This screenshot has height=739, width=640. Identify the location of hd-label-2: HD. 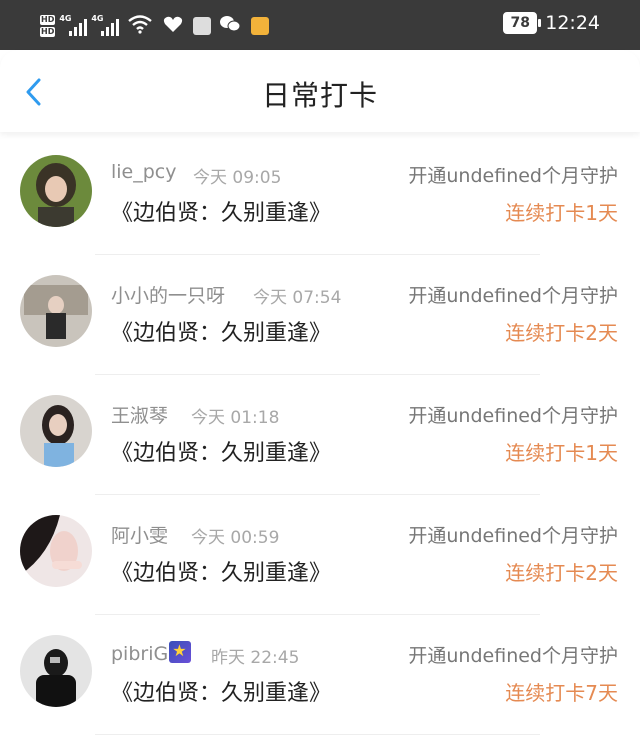
(48, 32).